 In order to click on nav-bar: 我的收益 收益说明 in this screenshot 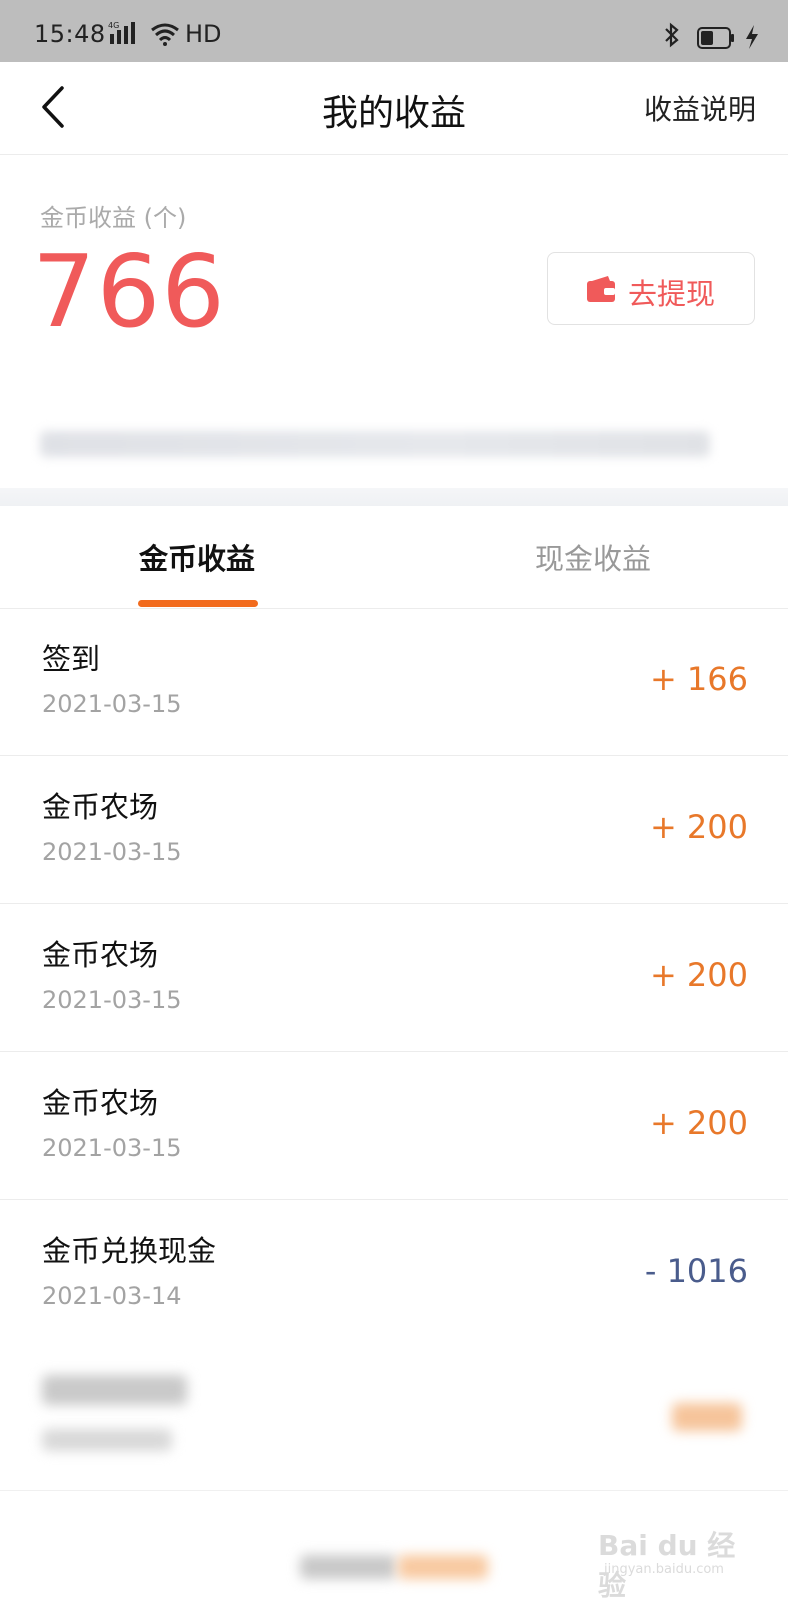, I will do `click(394, 108)`.